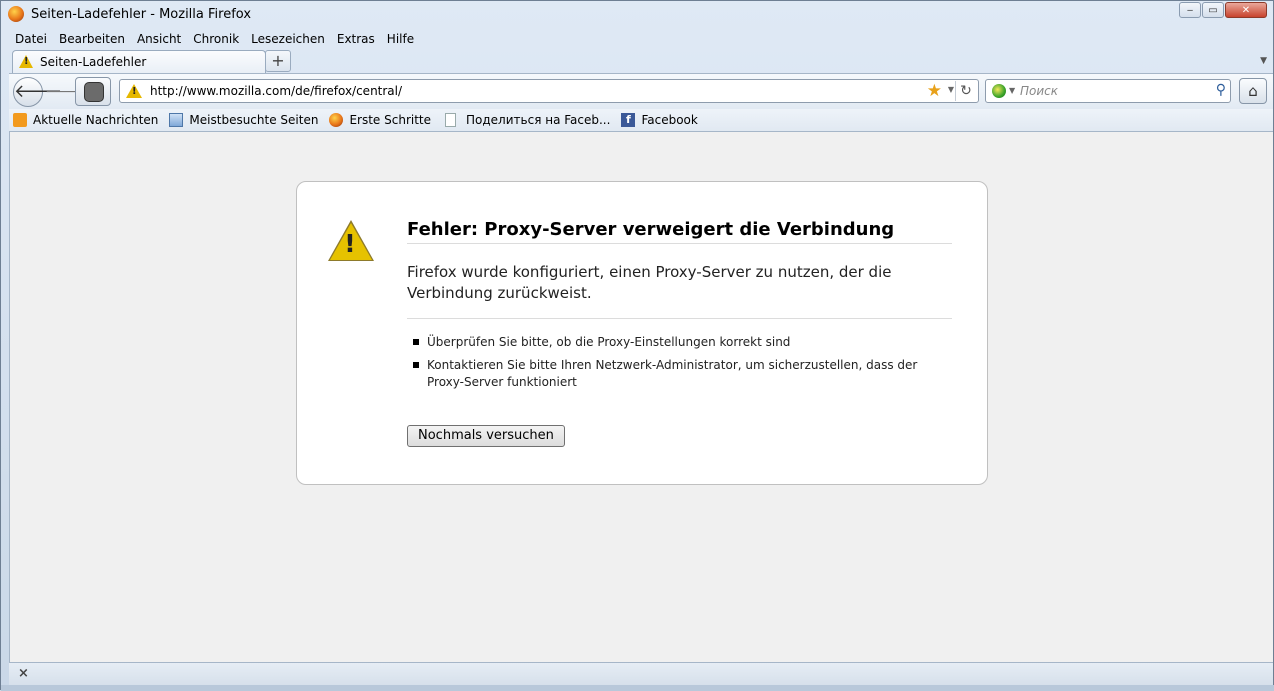 This screenshot has width=1274, height=691. Describe the element at coordinates (1253, 91) in the screenshot. I see `home-button: ⌂` at that location.